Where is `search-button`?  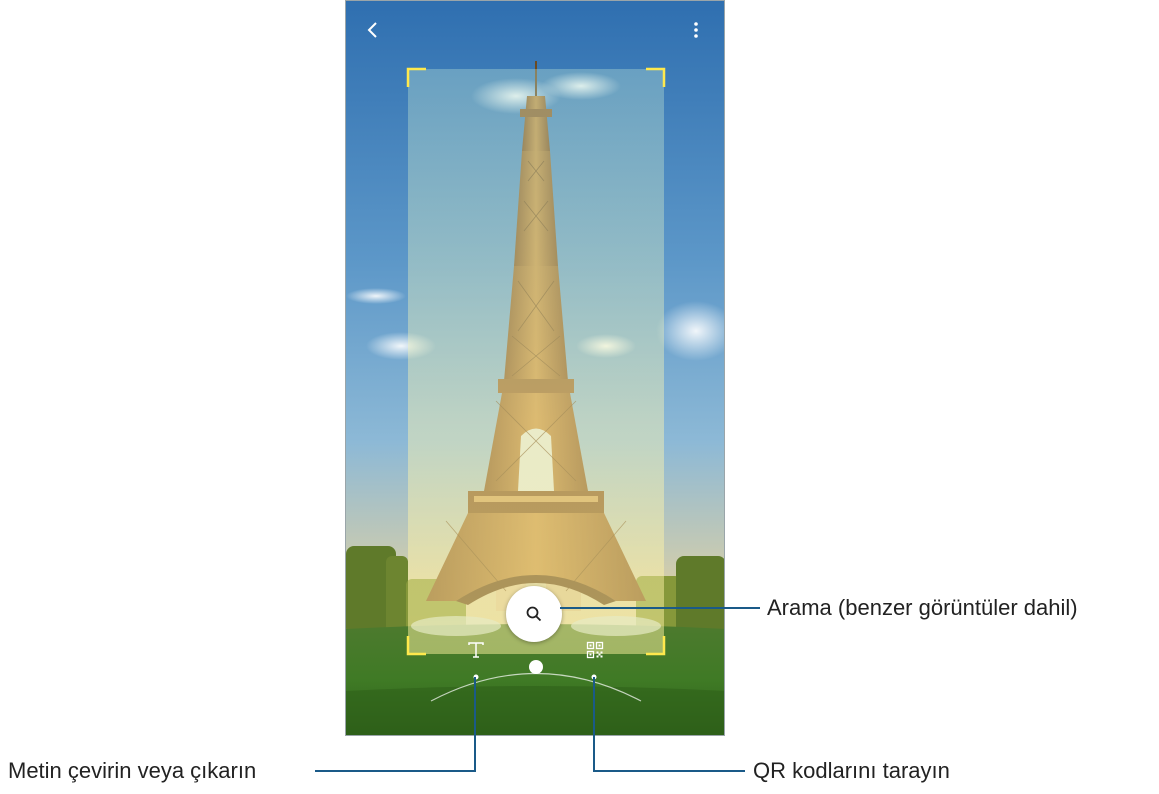
search-button is located at coordinates (534, 614).